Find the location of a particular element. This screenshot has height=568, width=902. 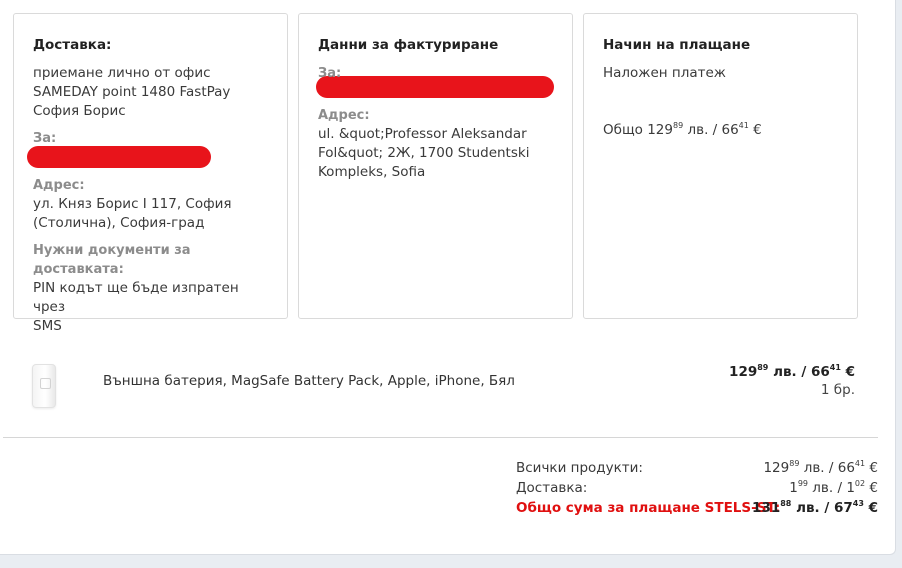

product-thumbnail is located at coordinates (44, 386).